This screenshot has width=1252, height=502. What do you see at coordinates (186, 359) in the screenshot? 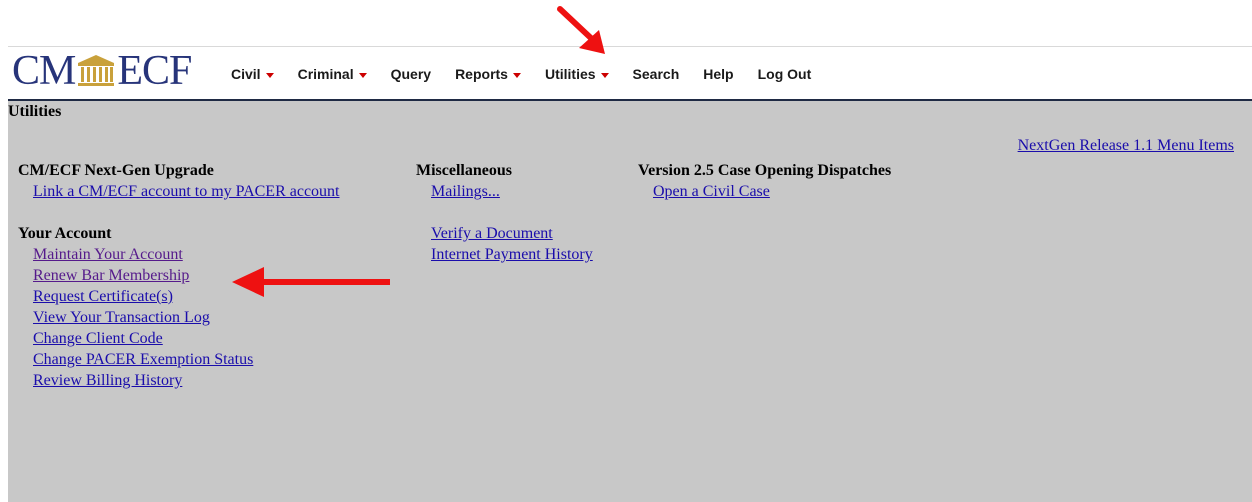
I see `link-change-pacer-exemption-status: Change PACER Exemption Status` at bounding box center [186, 359].